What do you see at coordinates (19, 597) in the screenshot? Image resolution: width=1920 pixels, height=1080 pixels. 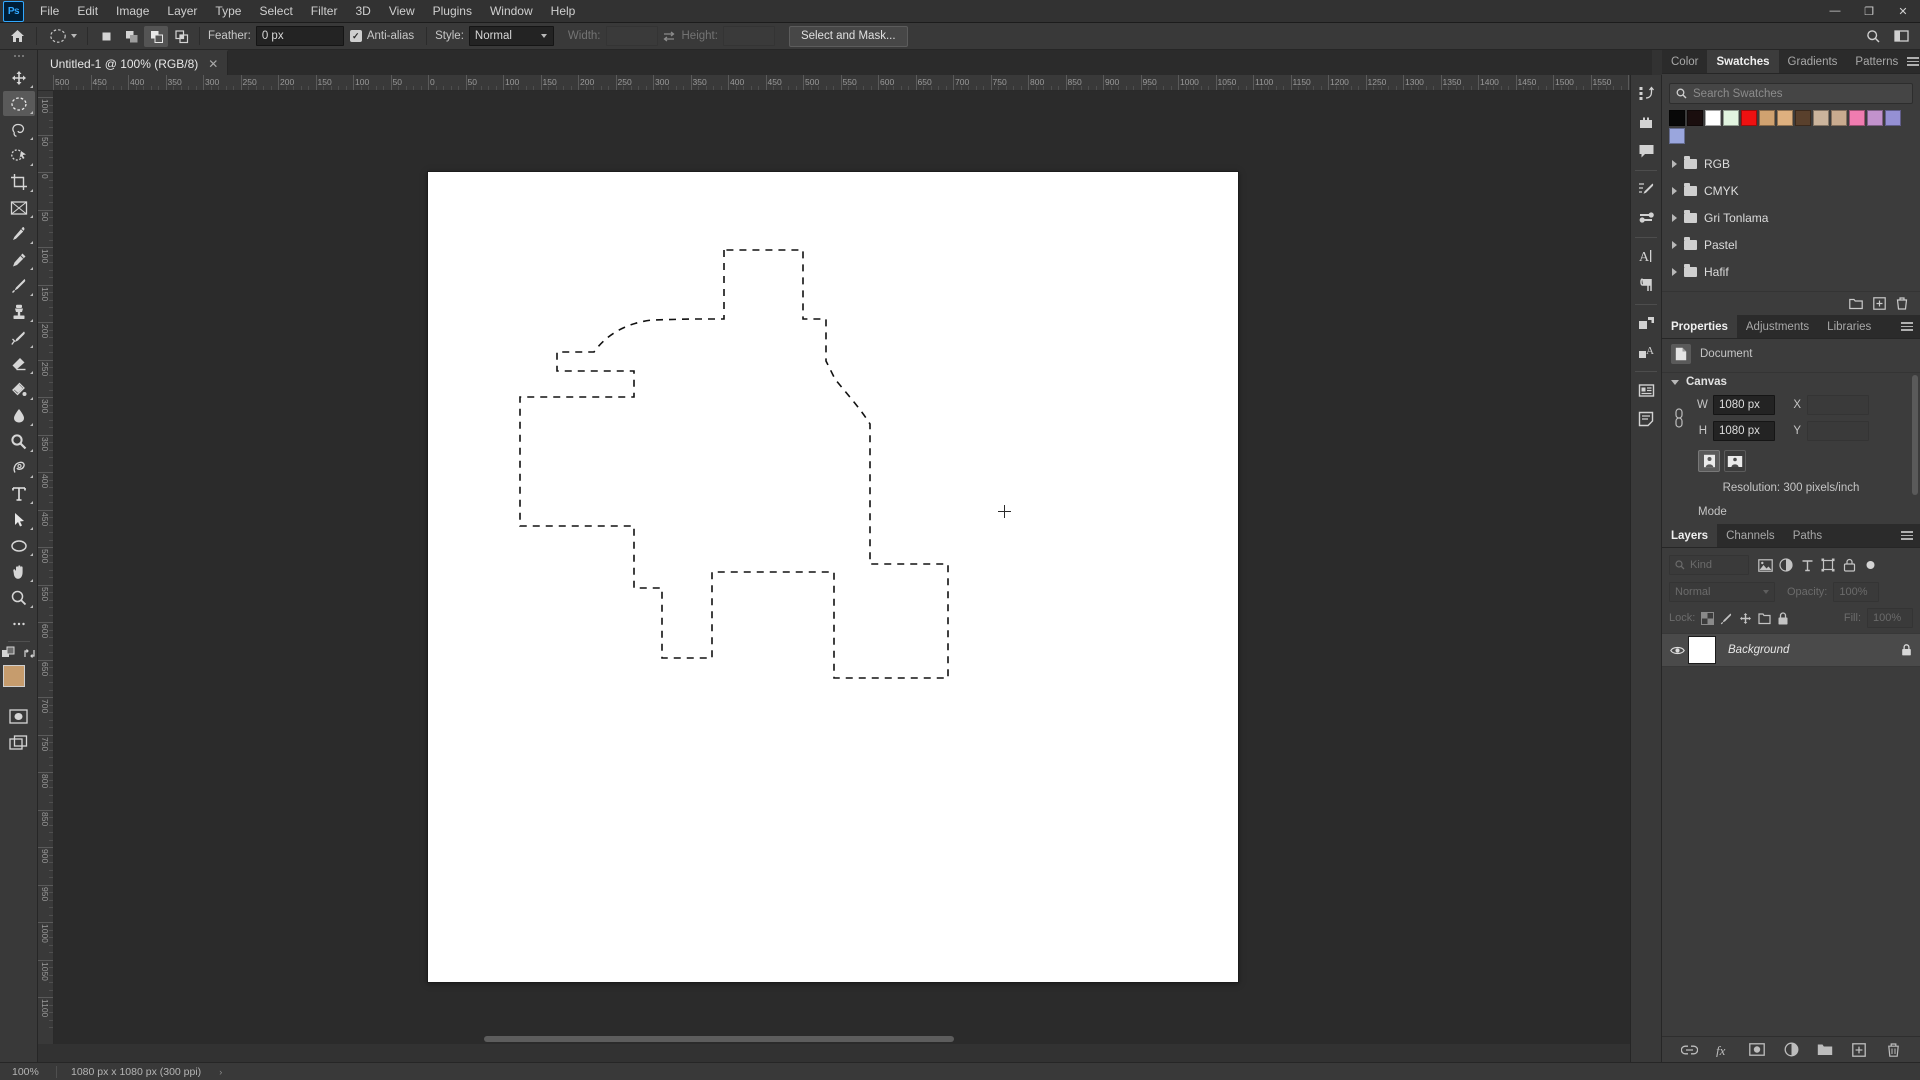 I see `zoom-tool` at bounding box center [19, 597].